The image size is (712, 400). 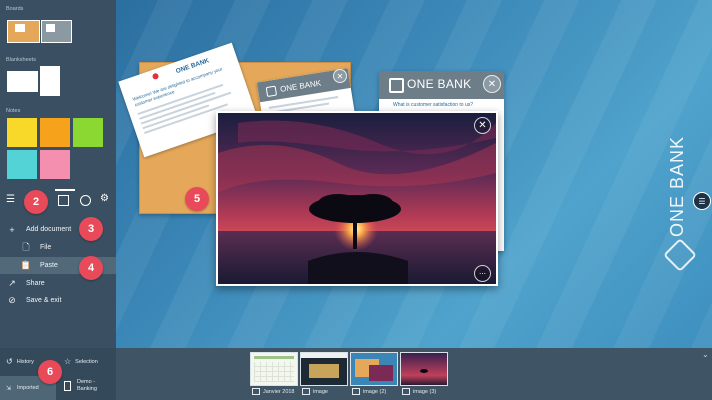 I want to click on step-badge: 6, so click(x=50, y=372).